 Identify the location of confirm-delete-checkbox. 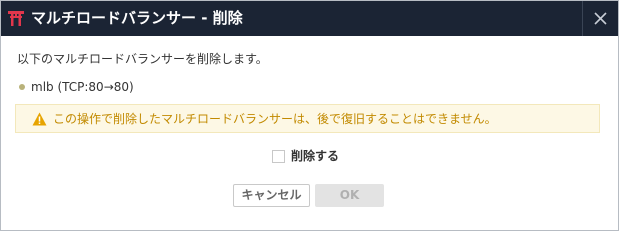
(278, 156).